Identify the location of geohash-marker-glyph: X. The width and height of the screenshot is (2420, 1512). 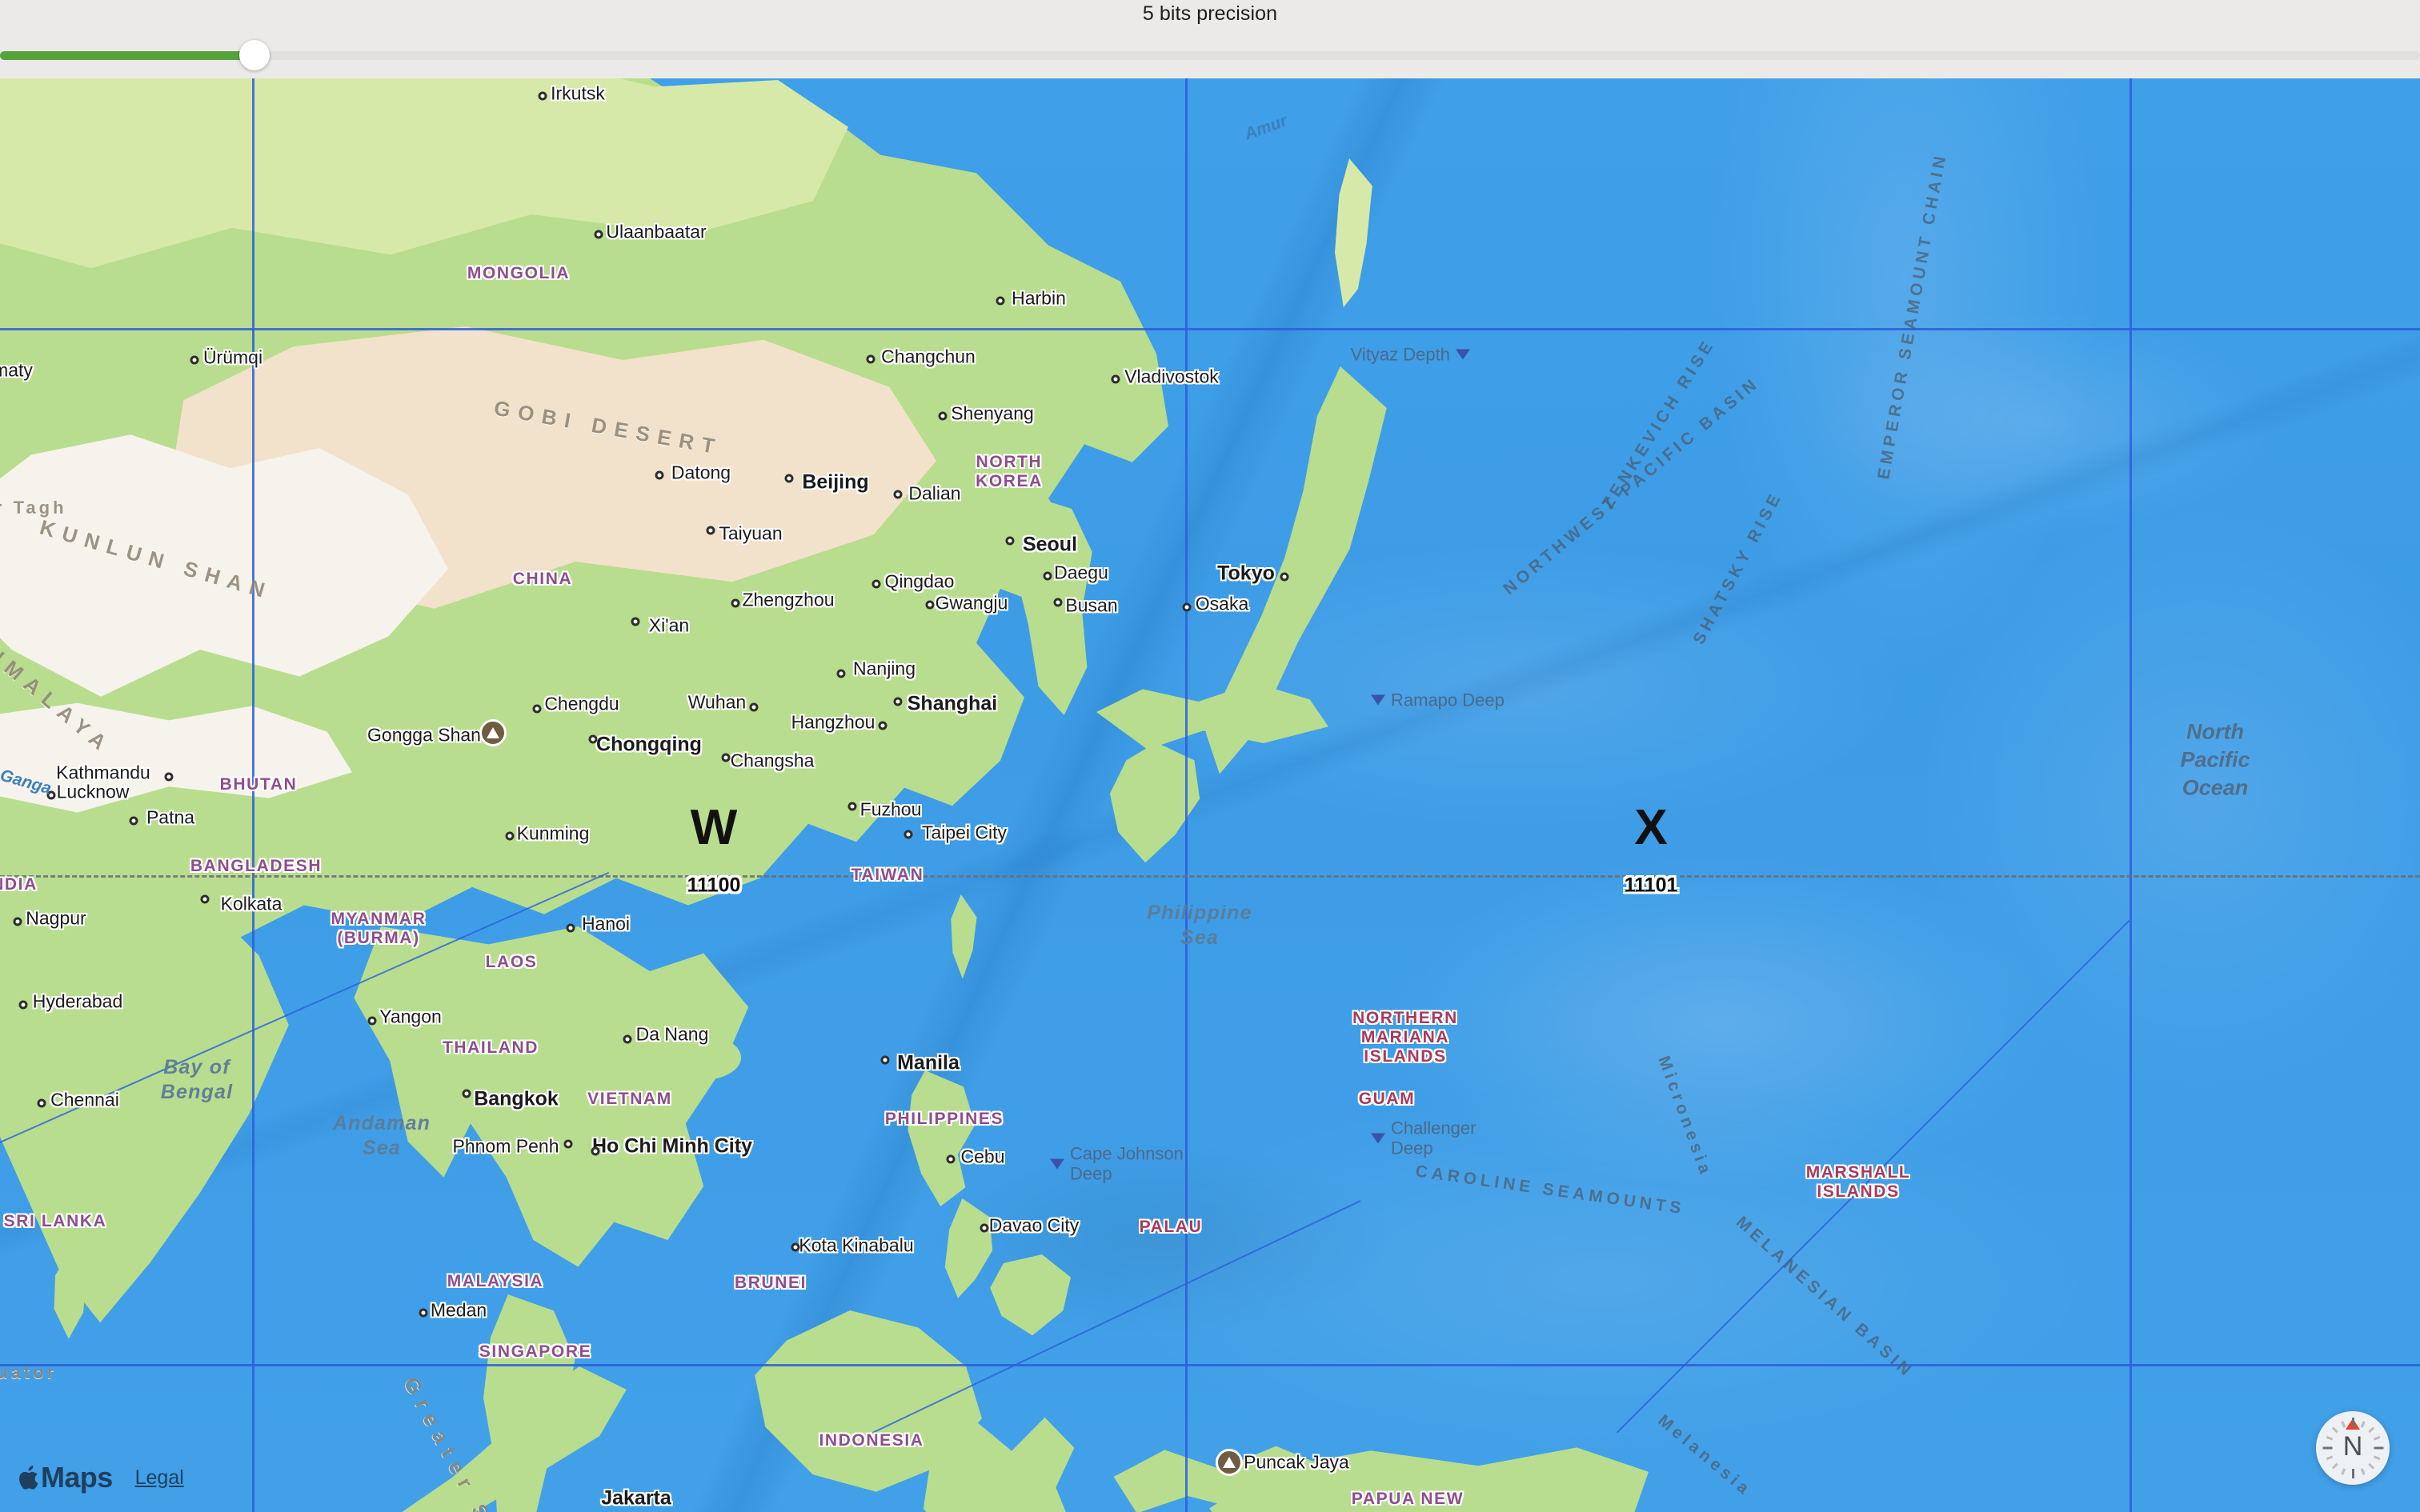
(1650, 828).